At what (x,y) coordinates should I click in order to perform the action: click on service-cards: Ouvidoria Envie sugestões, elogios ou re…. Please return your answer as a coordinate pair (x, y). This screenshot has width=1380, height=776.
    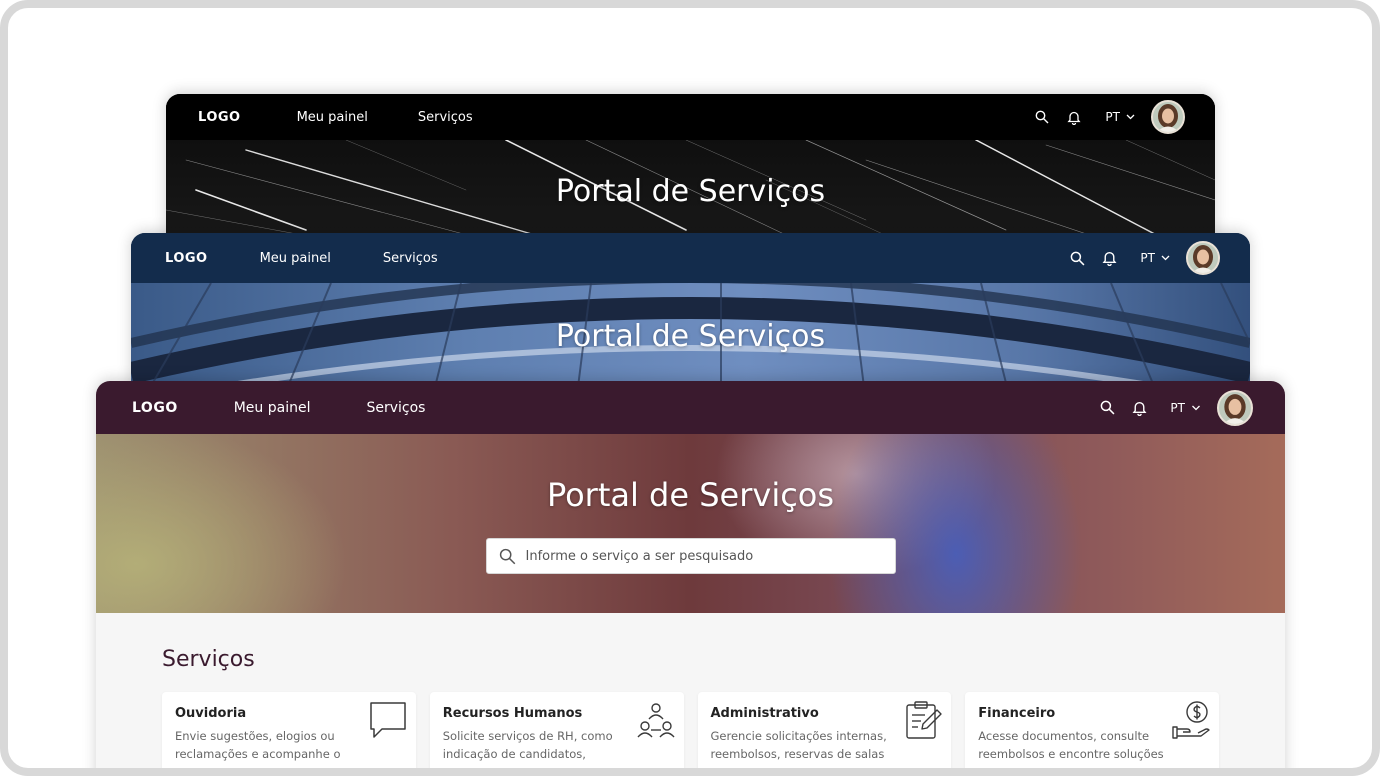
    Looking at the image, I should click on (690, 730).